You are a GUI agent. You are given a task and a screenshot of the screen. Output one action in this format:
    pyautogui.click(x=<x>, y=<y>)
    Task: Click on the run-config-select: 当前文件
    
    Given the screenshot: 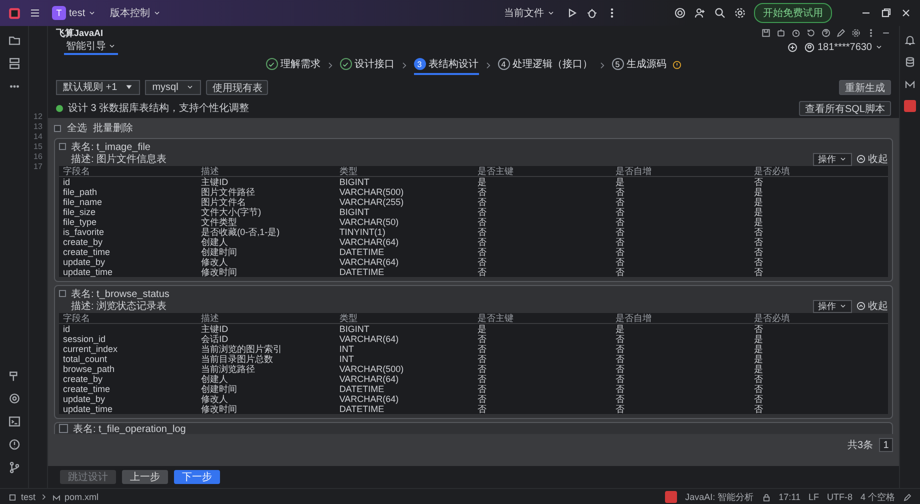 What is the action you would take?
    pyautogui.click(x=529, y=13)
    